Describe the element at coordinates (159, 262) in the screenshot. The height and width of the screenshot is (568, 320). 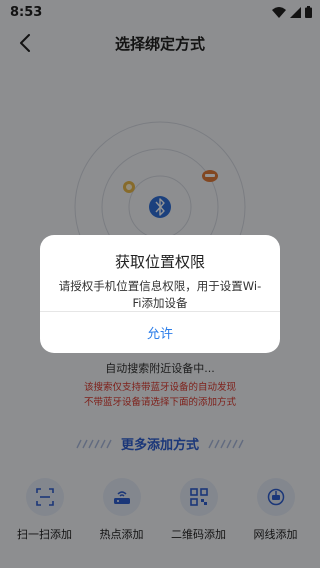
I see `dialog-title: 获取位置权限` at that location.